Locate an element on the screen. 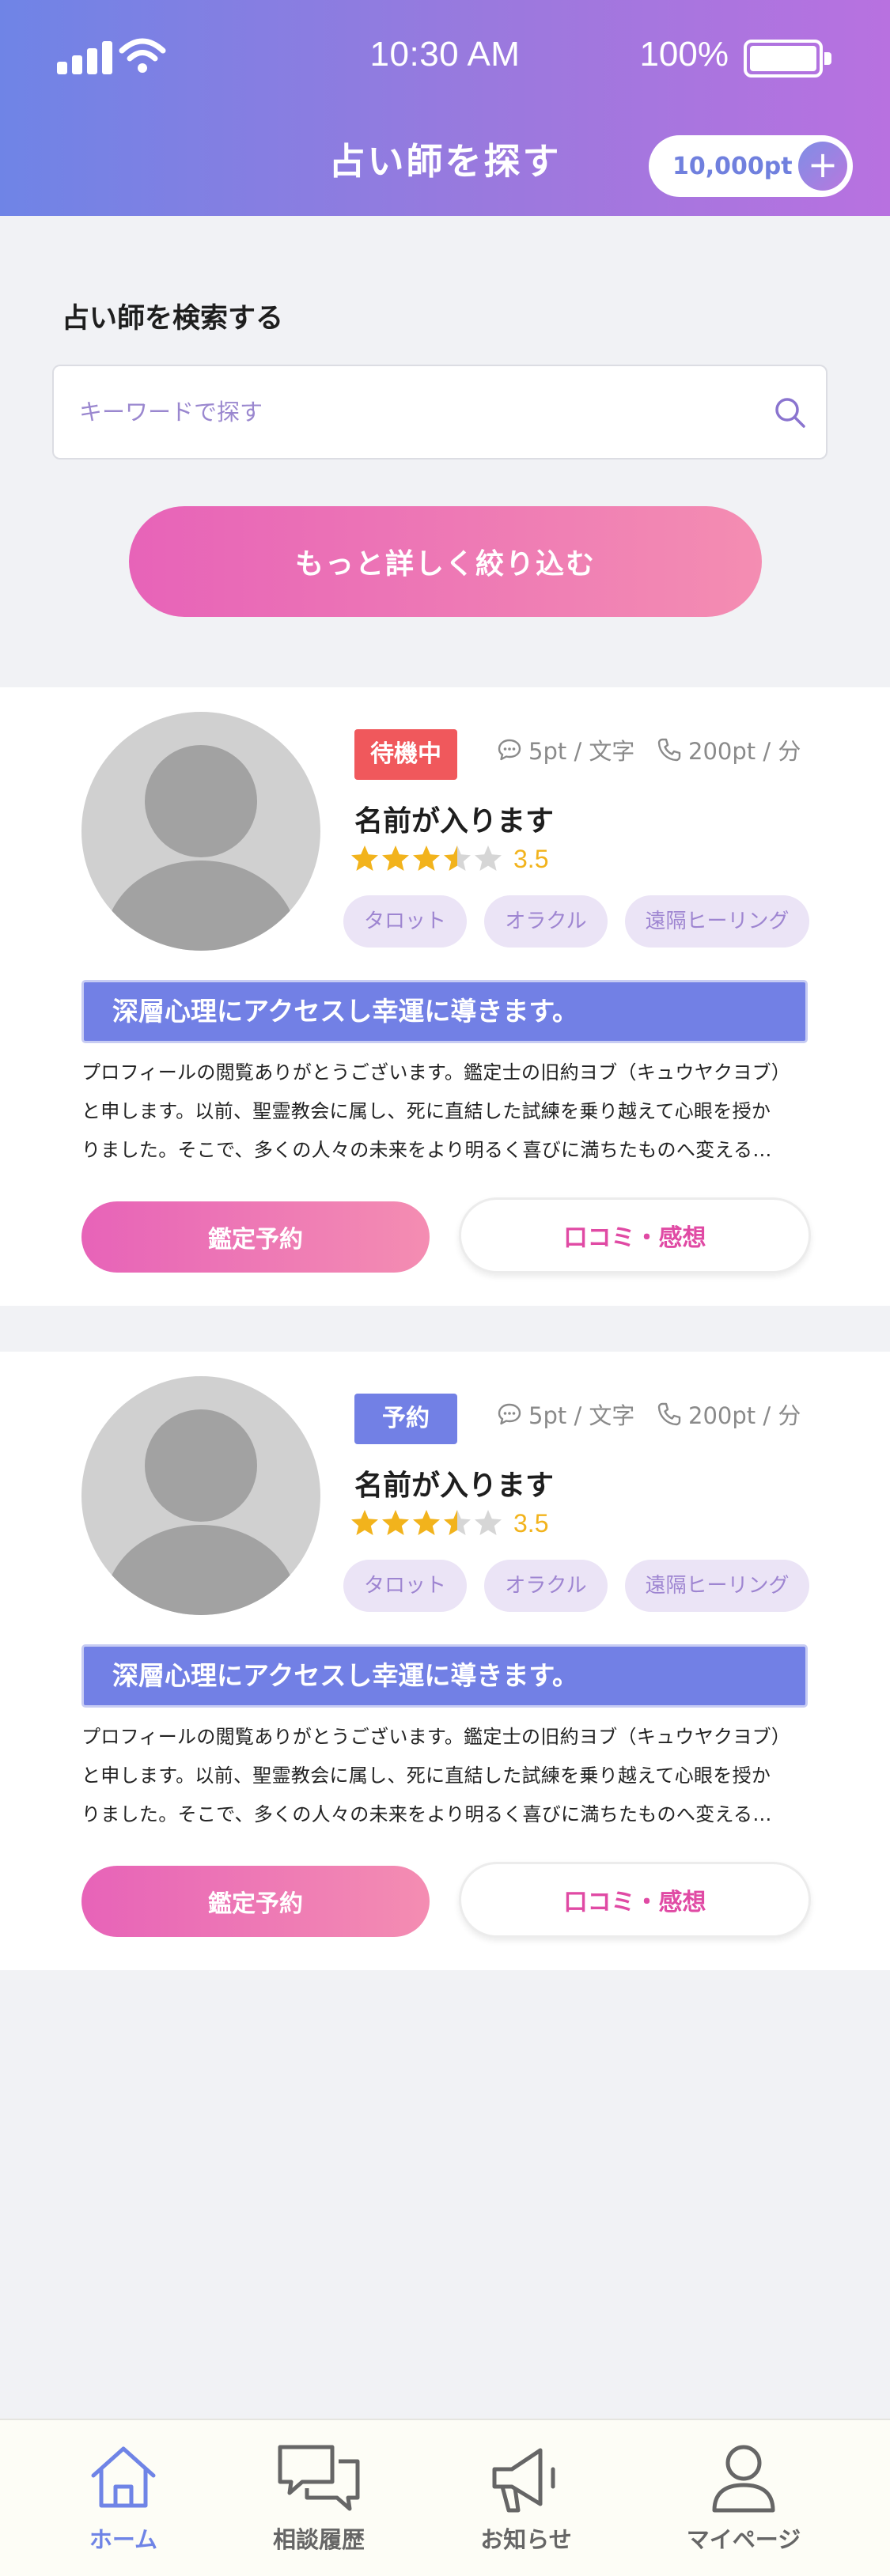 Image resolution: width=890 pixels, height=2576 pixels. app-header: 10:30 AM 100% 占い師を探す 10,000pt + is located at coordinates (445, 108).